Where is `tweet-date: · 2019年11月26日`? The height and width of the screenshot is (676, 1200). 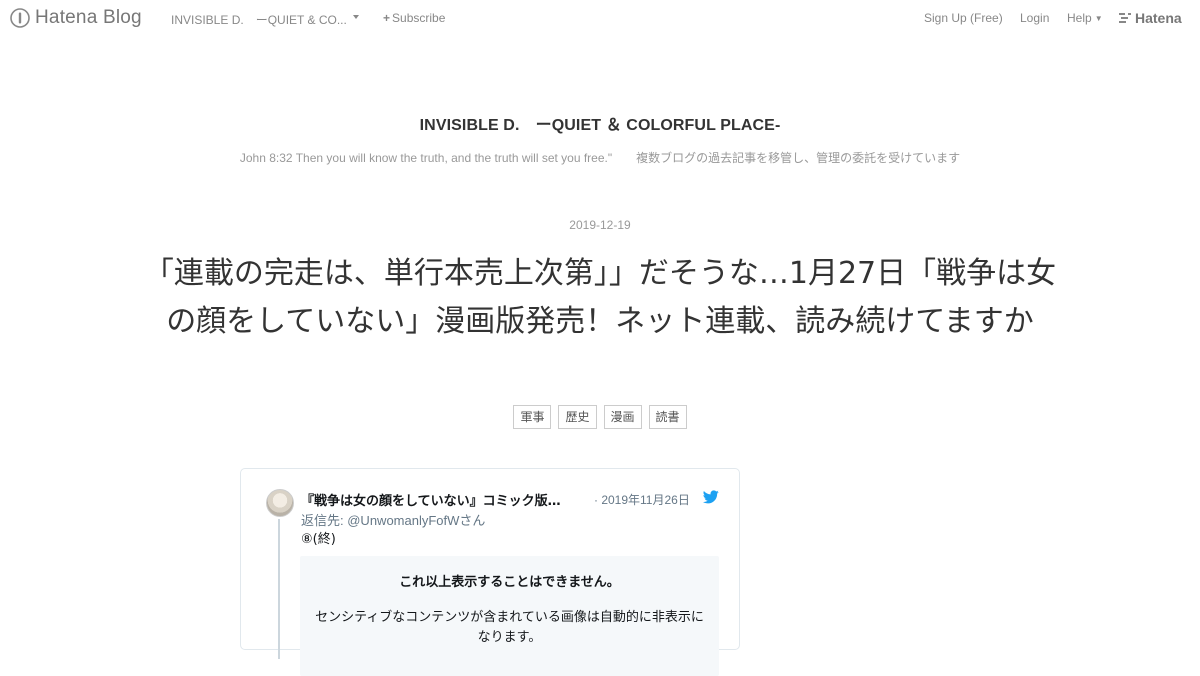
tweet-date: · 2019年11月26日 is located at coordinates (642, 499).